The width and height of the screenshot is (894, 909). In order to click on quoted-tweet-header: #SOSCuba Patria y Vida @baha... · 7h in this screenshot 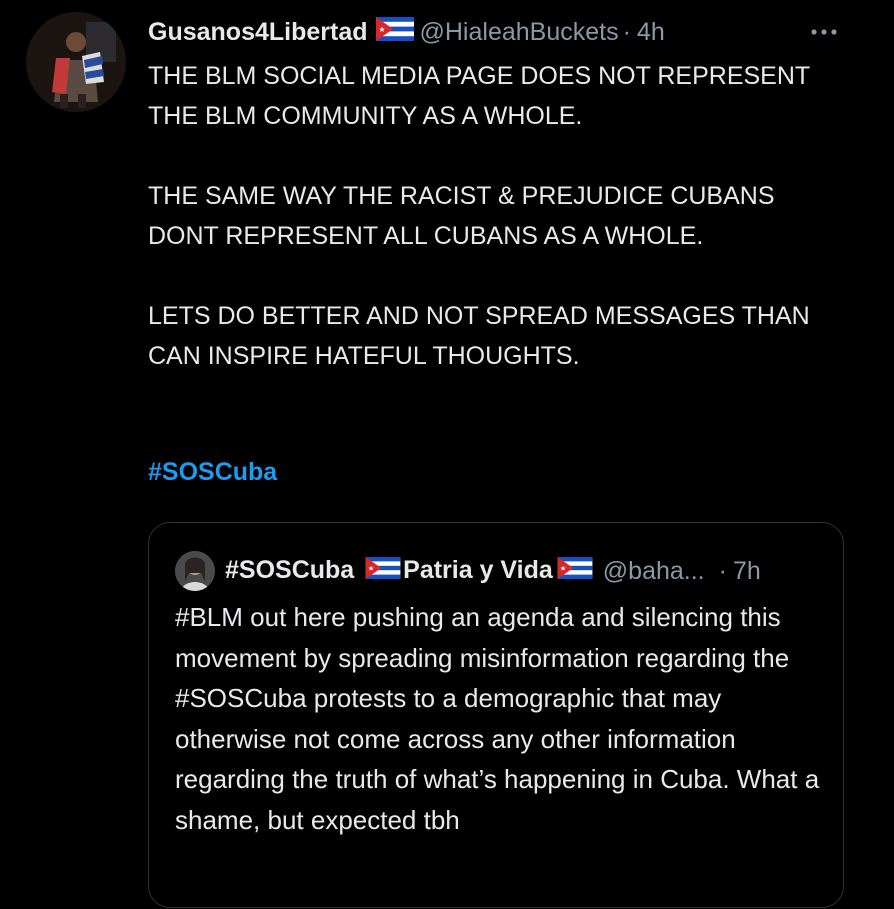, I will do `click(468, 571)`.